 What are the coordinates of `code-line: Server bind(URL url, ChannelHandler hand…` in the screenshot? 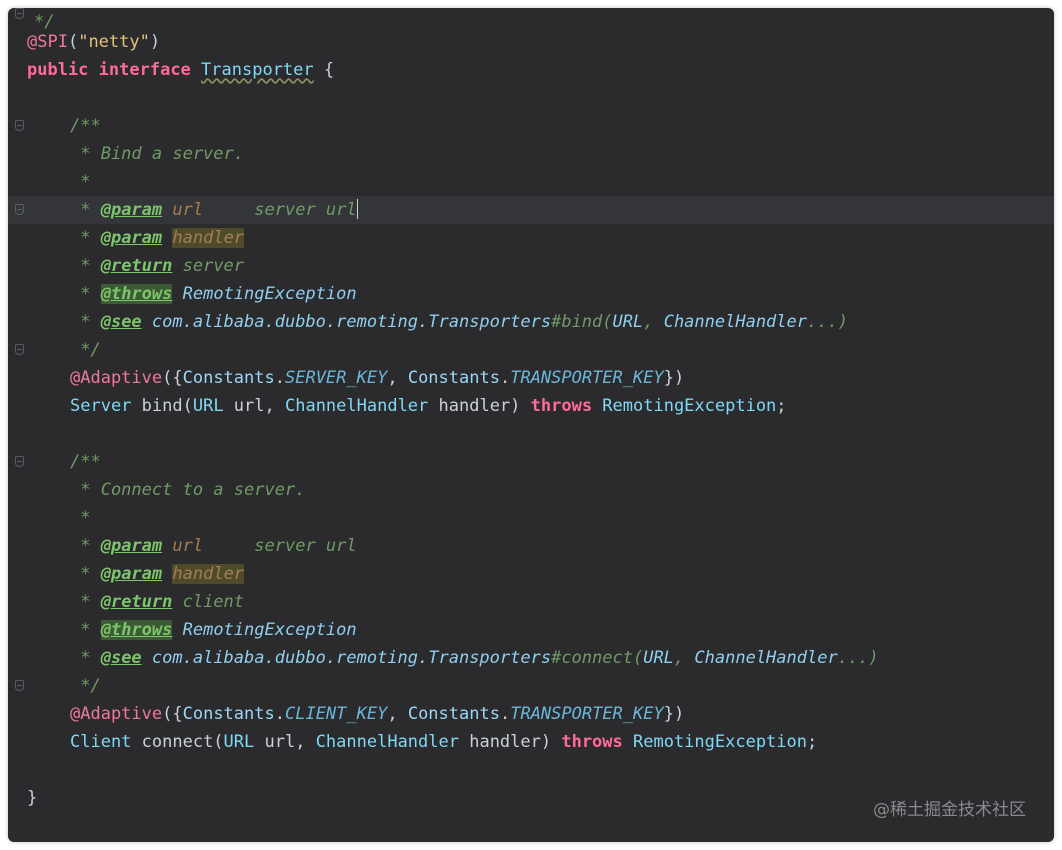 It's located at (428, 406).